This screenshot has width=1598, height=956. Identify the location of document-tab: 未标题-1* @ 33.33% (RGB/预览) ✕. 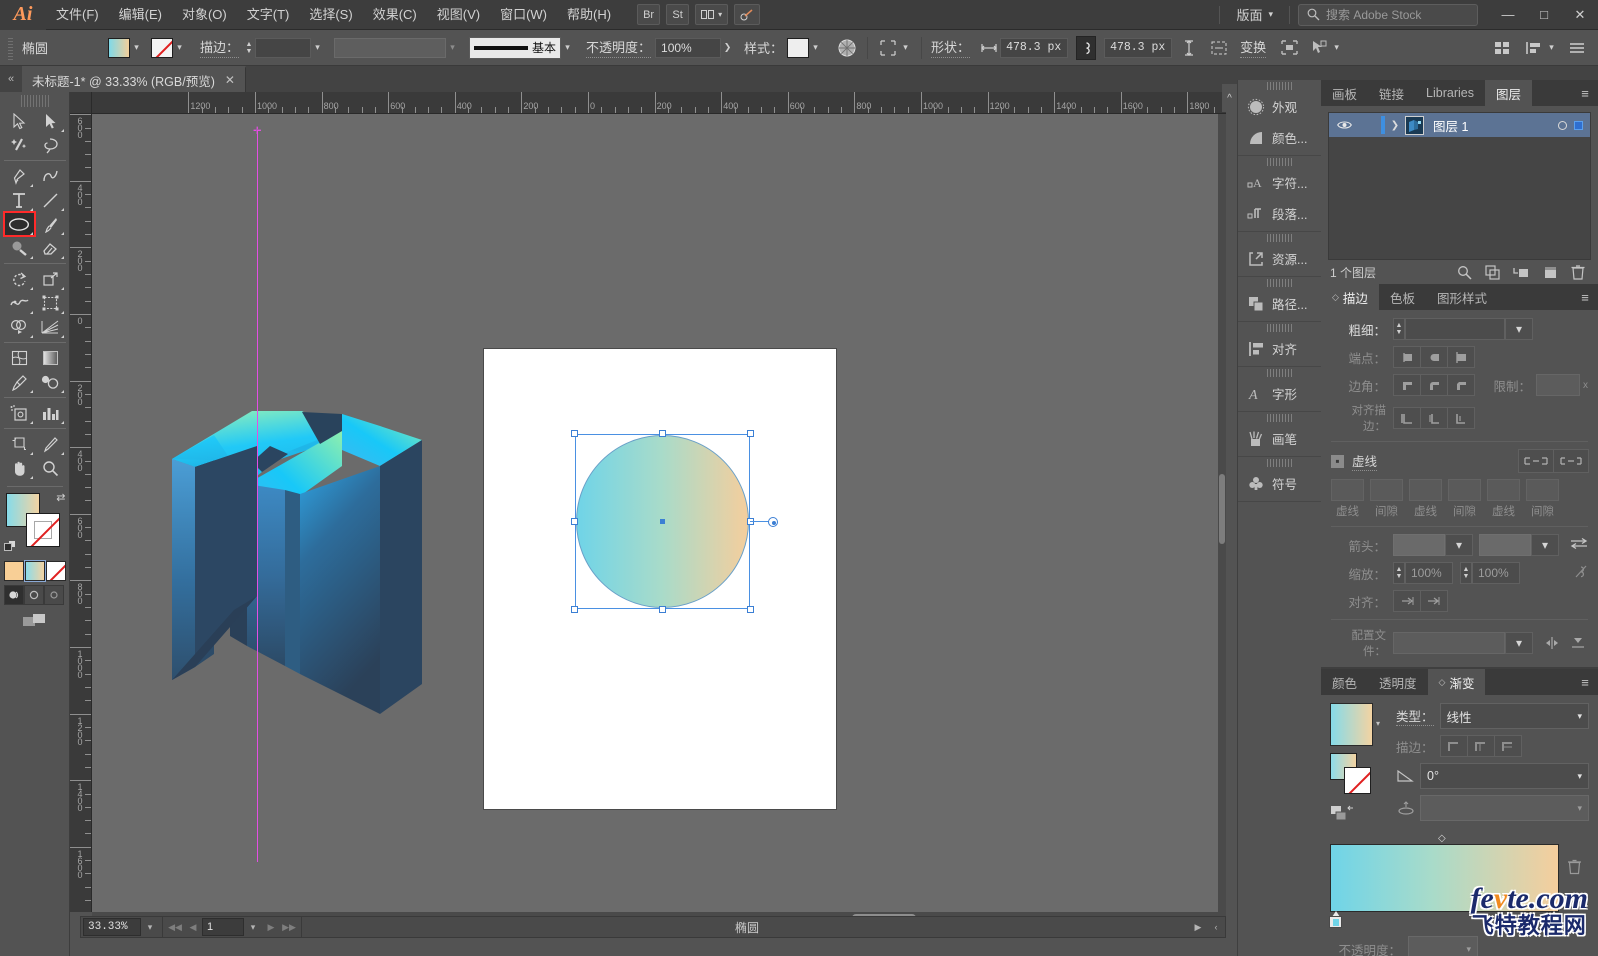
(134, 79).